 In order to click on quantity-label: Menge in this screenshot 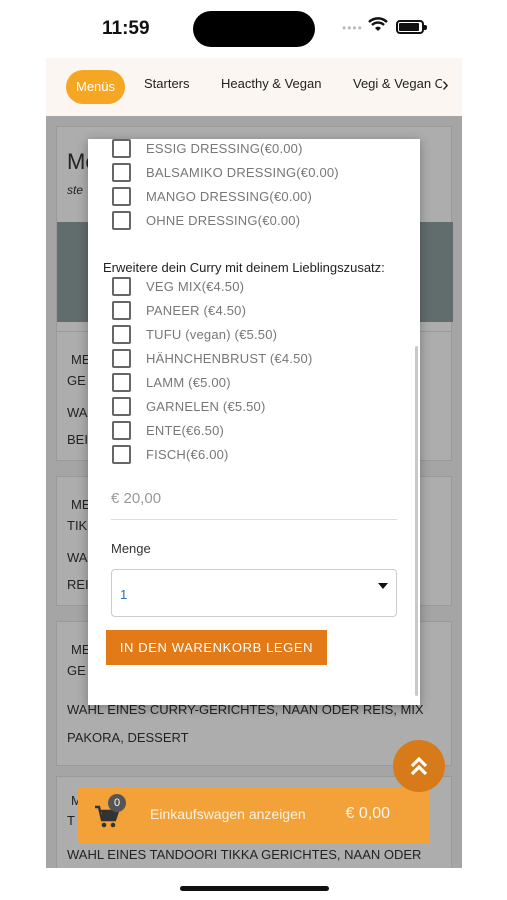, I will do `click(131, 548)`.